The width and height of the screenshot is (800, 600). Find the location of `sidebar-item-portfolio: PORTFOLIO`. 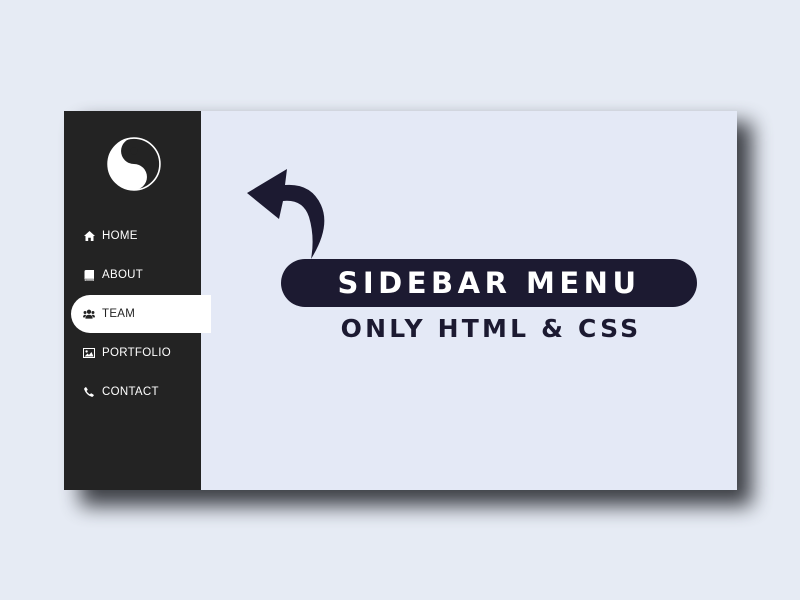

sidebar-item-portfolio: PORTFOLIO is located at coordinates (132, 353).